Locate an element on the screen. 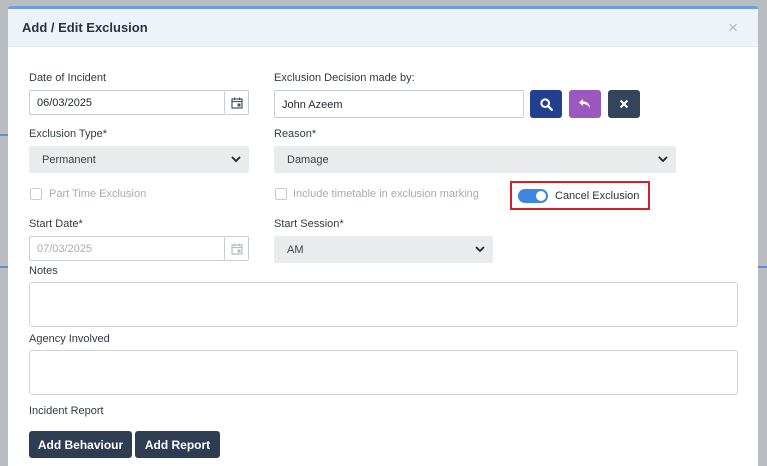 The width and height of the screenshot is (767, 466). close-icon is located at coordinates (624, 104).